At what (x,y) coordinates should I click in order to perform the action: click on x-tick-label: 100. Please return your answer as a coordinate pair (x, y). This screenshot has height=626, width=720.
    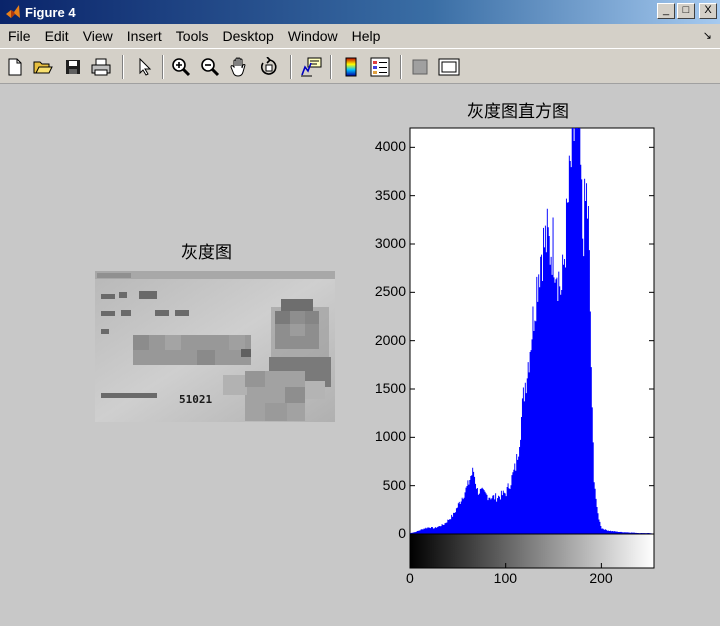
    Looking at the image, I should click on (505, 578).